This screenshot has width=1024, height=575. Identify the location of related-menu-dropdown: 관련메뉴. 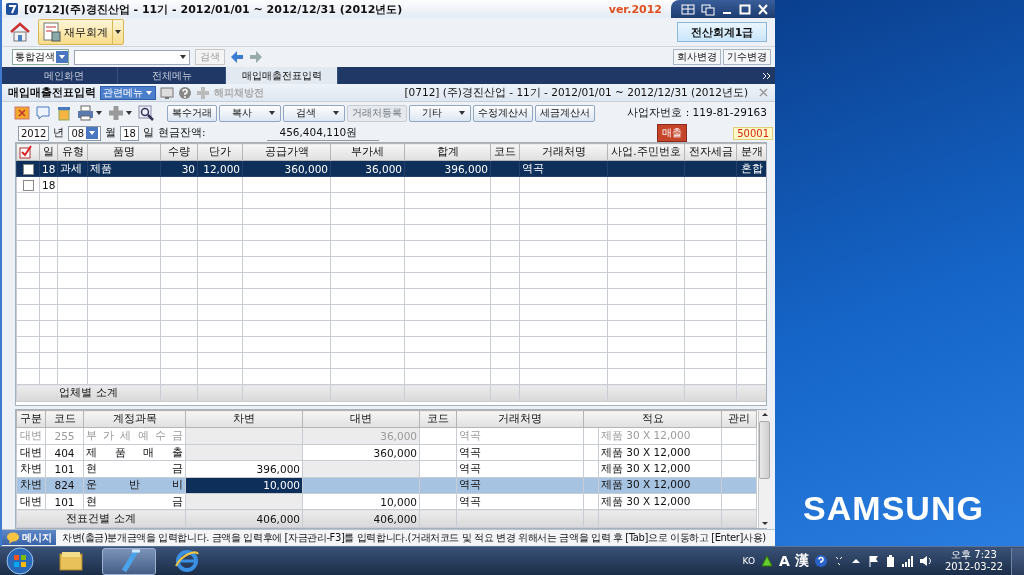
(128, 92).